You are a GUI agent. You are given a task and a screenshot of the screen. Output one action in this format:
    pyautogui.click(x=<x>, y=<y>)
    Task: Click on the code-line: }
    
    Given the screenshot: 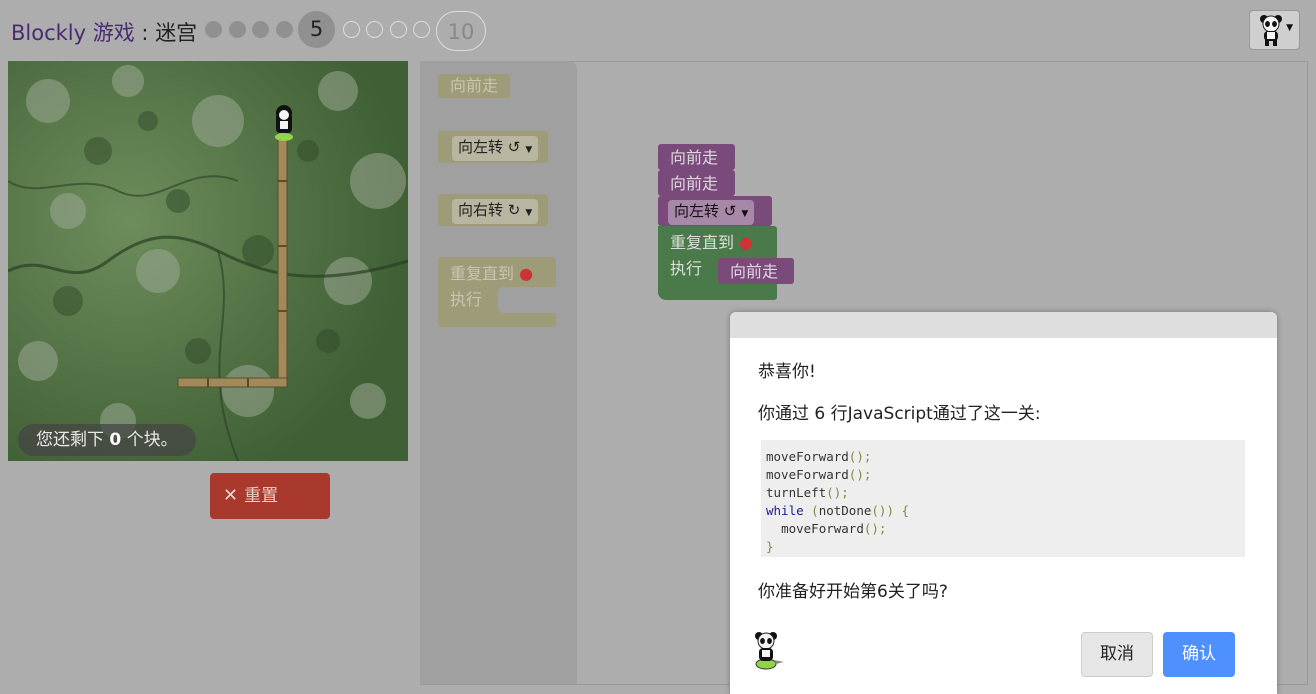 What is the action you would take?
    pyautogui.click(x=1003, y=547)
    